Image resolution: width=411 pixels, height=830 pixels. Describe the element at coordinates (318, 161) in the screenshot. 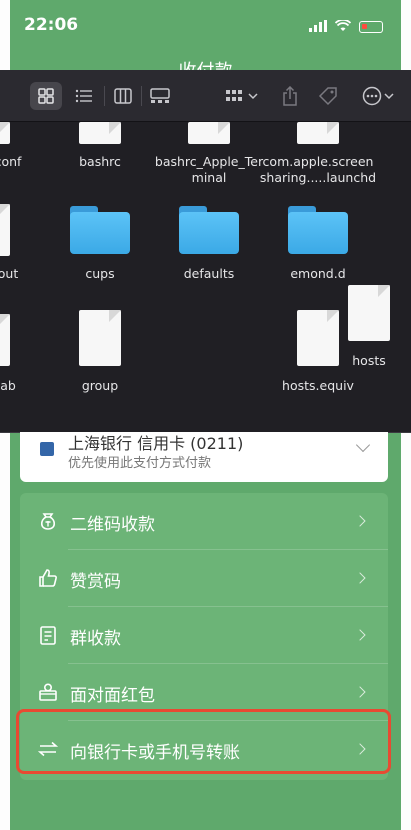

I see `file-label: com.apple.screen` at that location.